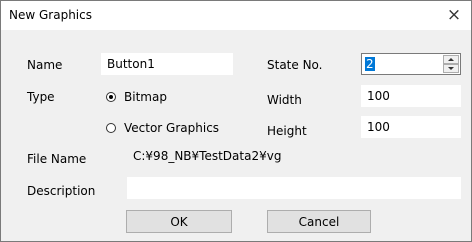 The image size is (472, 242). Describe the element at coordinates (167, 64) in the screenshot. I see `name-field: Button1` at that location.